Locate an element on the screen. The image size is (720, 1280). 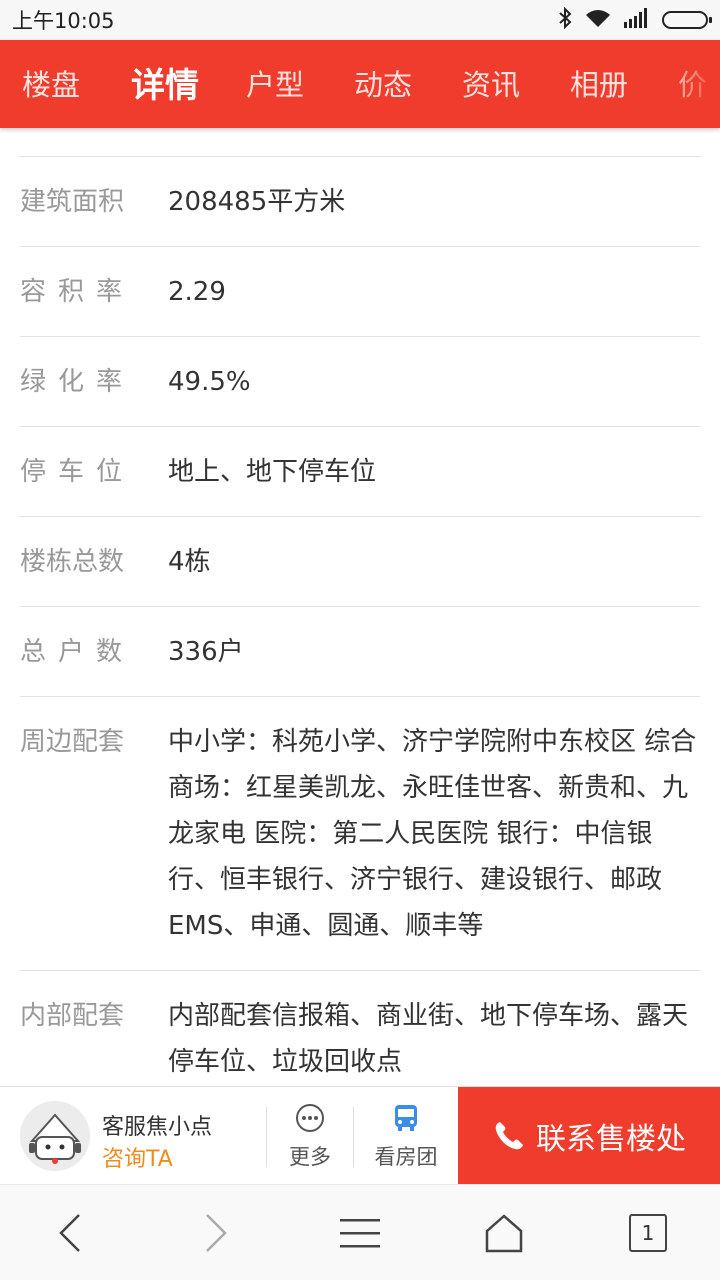
detail-label: 停车位 is located at coordinates (77, 472).